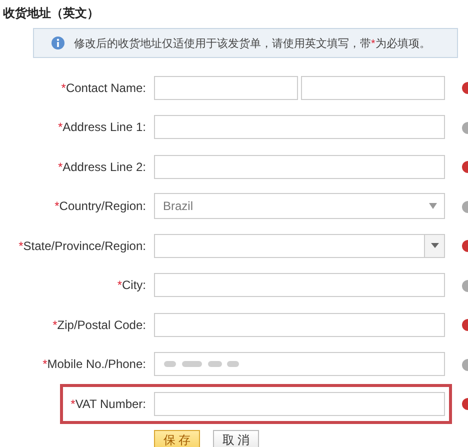  What do you see at coordinates (101, 167) in the screenshot?
I see `field-label: *Address Line 2:` at bounding box center [101, 167].